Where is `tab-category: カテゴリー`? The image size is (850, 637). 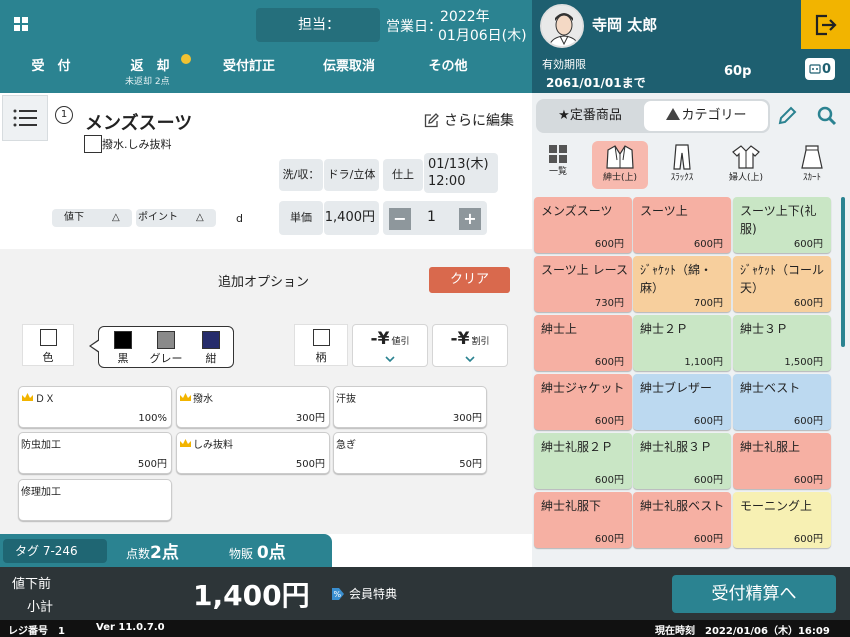
tab-category: カテゴリー is located at coordinates (706, 116).